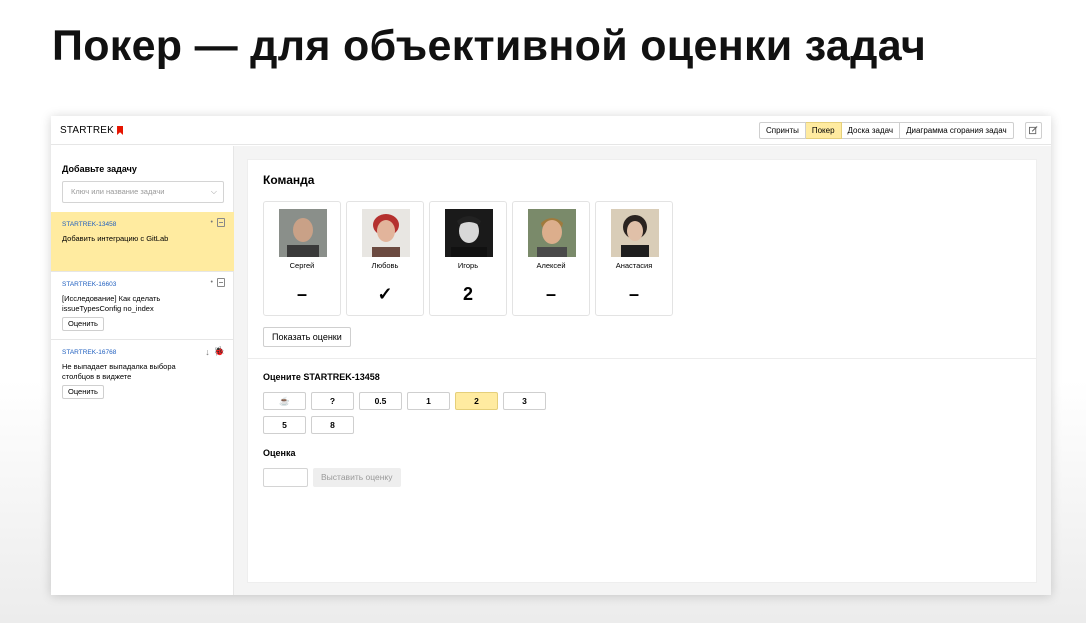 Image resolution: width=1086 pixels, height=623 pixels. I want to click on score-input, so click(285, 477).